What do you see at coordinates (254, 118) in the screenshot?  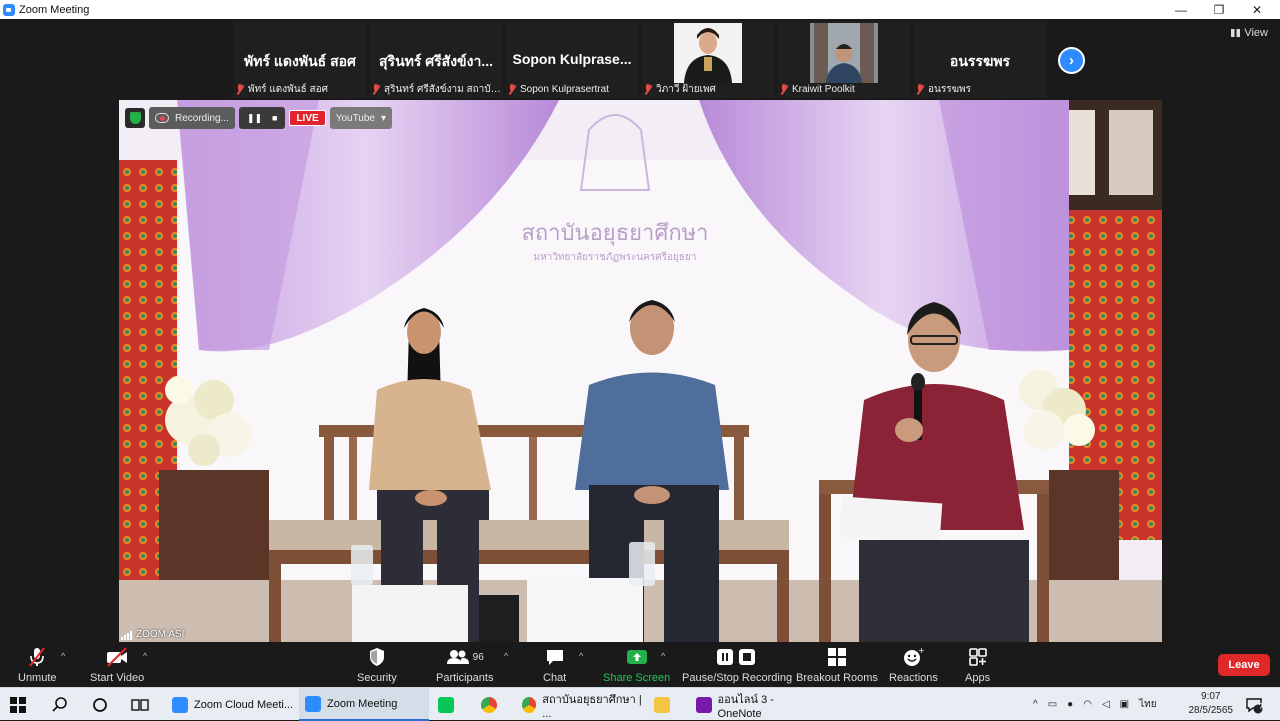 I see `pause-recording-icon: ❚❚` at bounding box center [254, 118].